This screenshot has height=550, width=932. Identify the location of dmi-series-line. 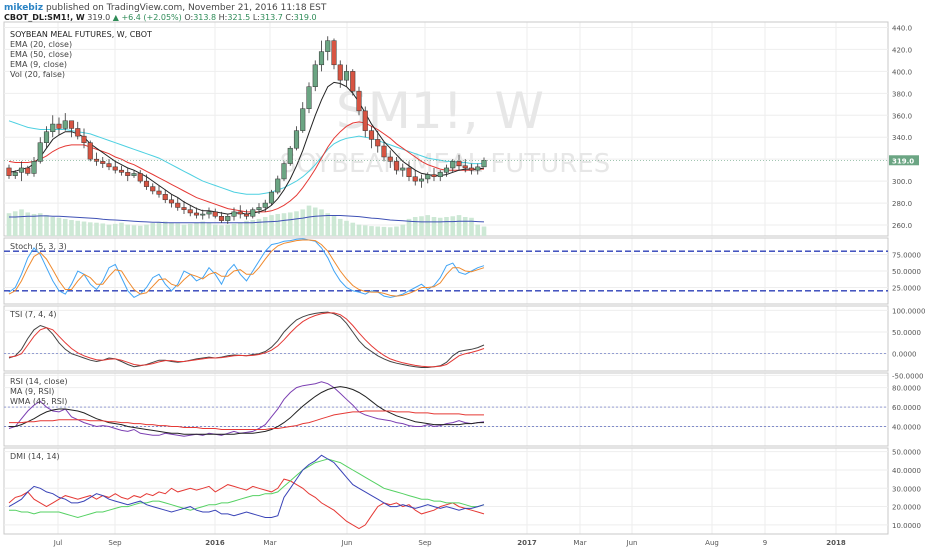
(246, 504).